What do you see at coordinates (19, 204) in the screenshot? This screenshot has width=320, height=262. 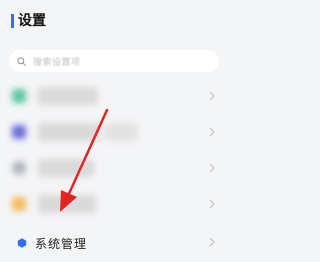 I see `app-icon-orange` at bounding box center [19, 204].